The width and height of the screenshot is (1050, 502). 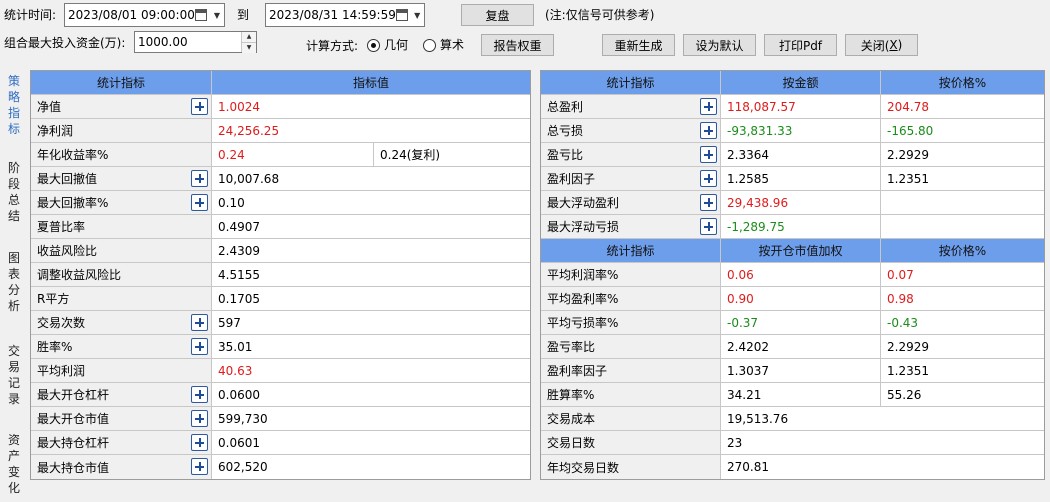 I want to click on table-row: 总亏损 -93,831.33 -165.80, so click(x=792, y=131).